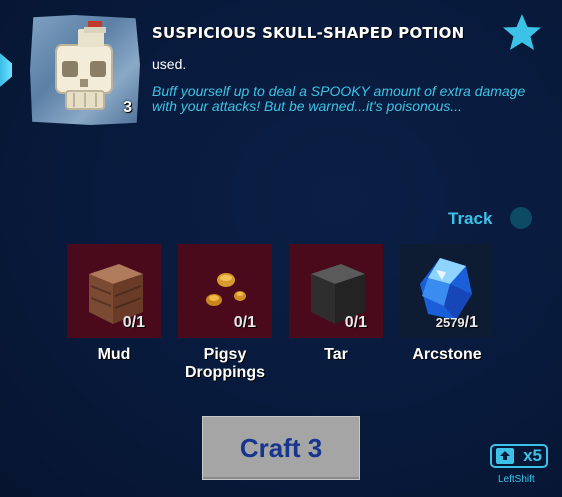 This screenshot has width=562, height=497. Describe the element at coordinates (336, 354) in the screenshot. I see `ingredient-name: Tar` at that location.